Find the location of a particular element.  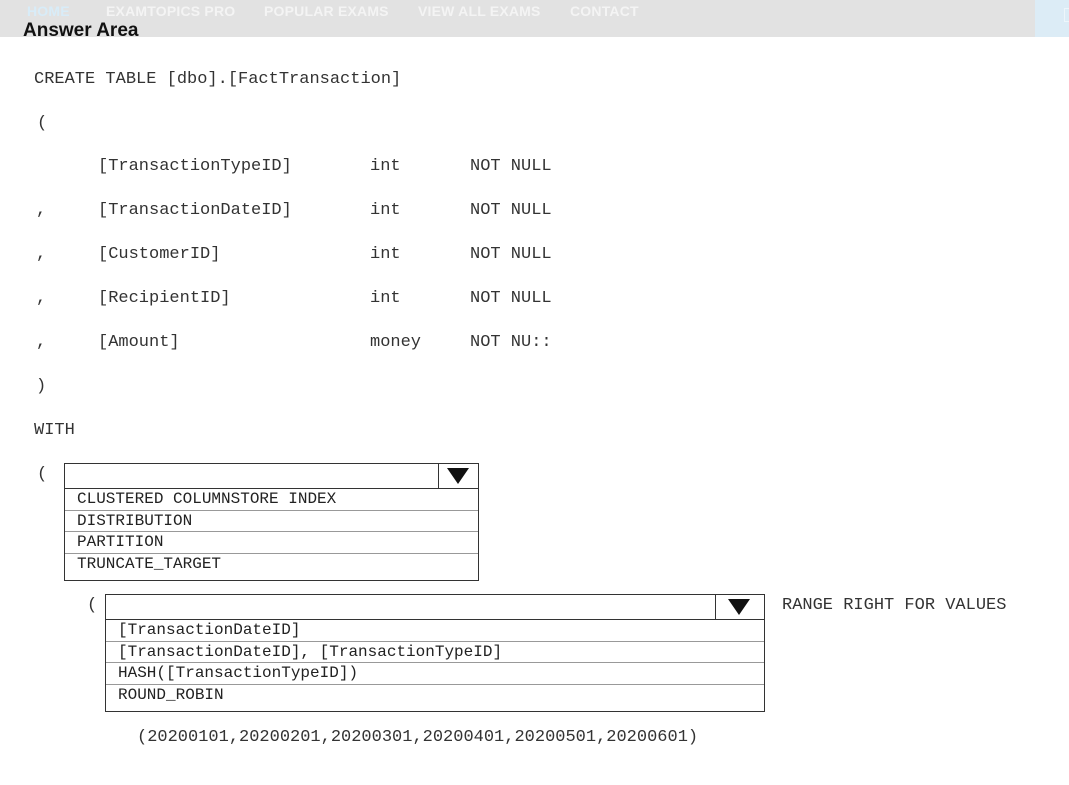

dropdown-option: ROUND_ROBIN is located at coordinates (435, 696).